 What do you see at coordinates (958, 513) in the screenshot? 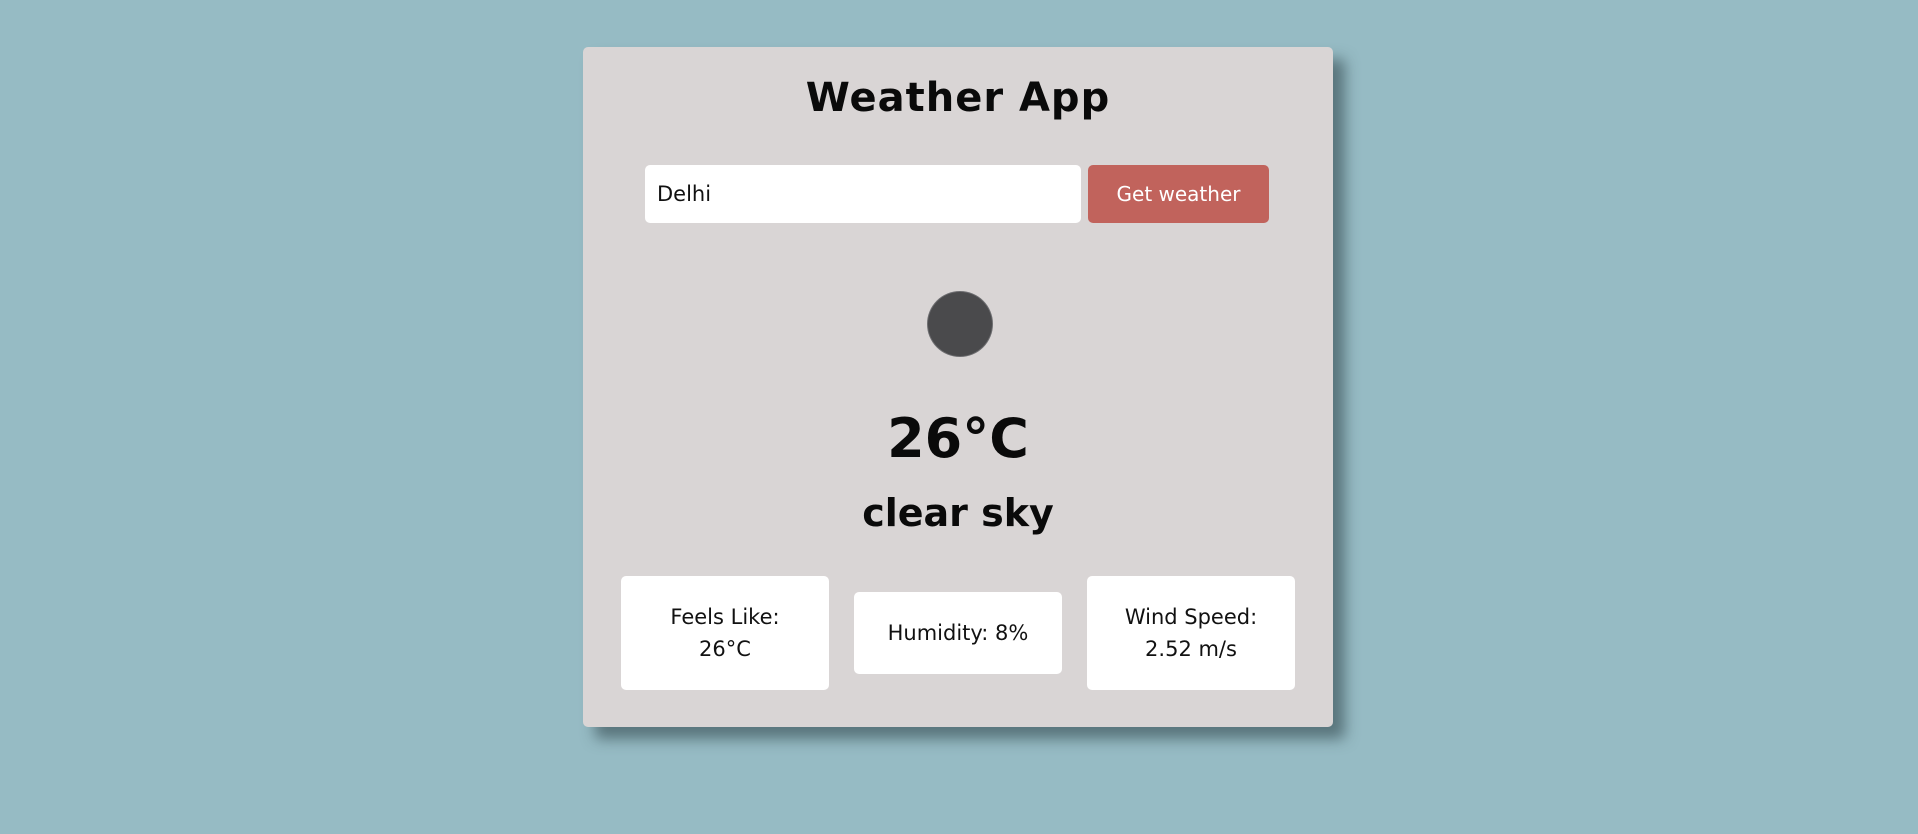
I see `weather-description: clear sky` at bounding box center [958, 513].